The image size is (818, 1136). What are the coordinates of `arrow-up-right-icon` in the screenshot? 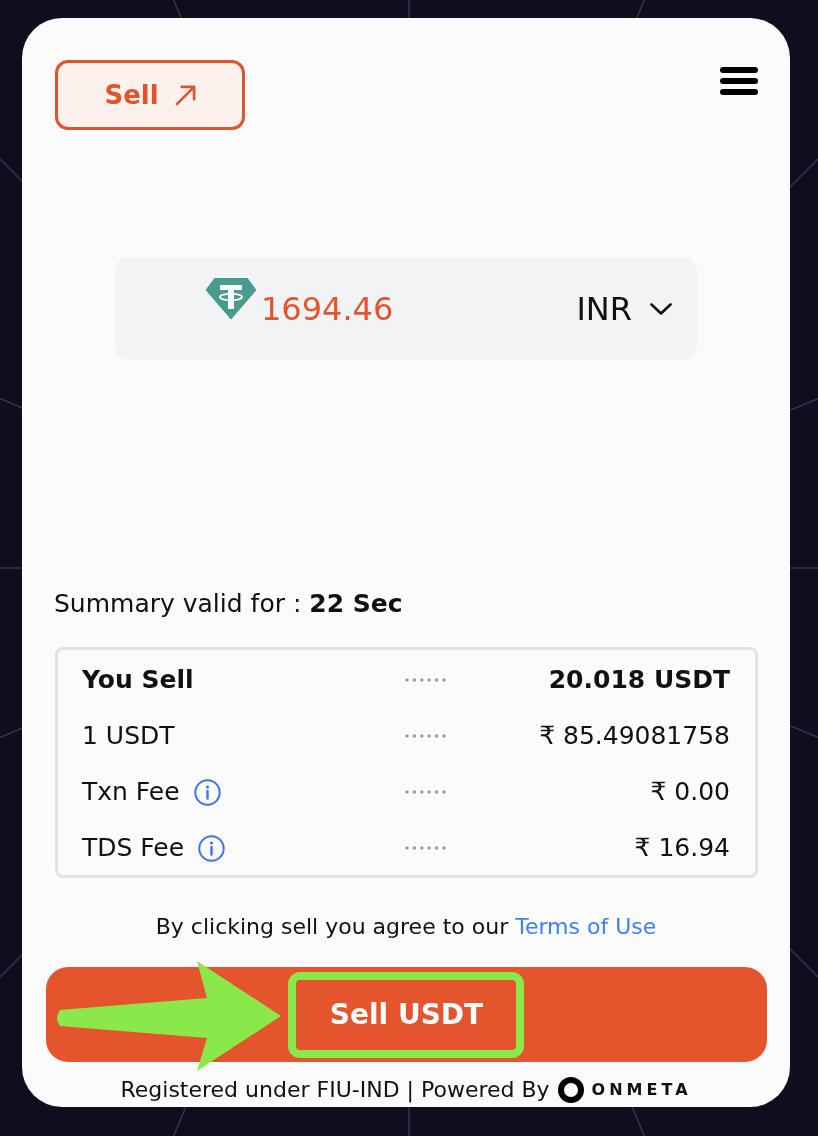 It's located at (185, 95).